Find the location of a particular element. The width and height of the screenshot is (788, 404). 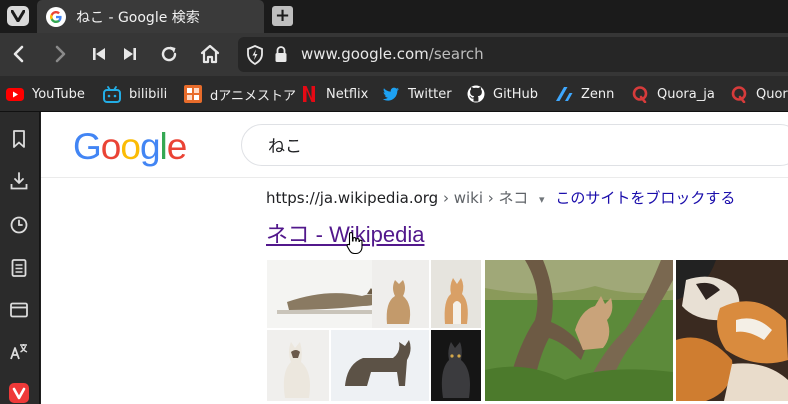

block-site-link: このサイトをブロックする is located at coordinates (645, 198).